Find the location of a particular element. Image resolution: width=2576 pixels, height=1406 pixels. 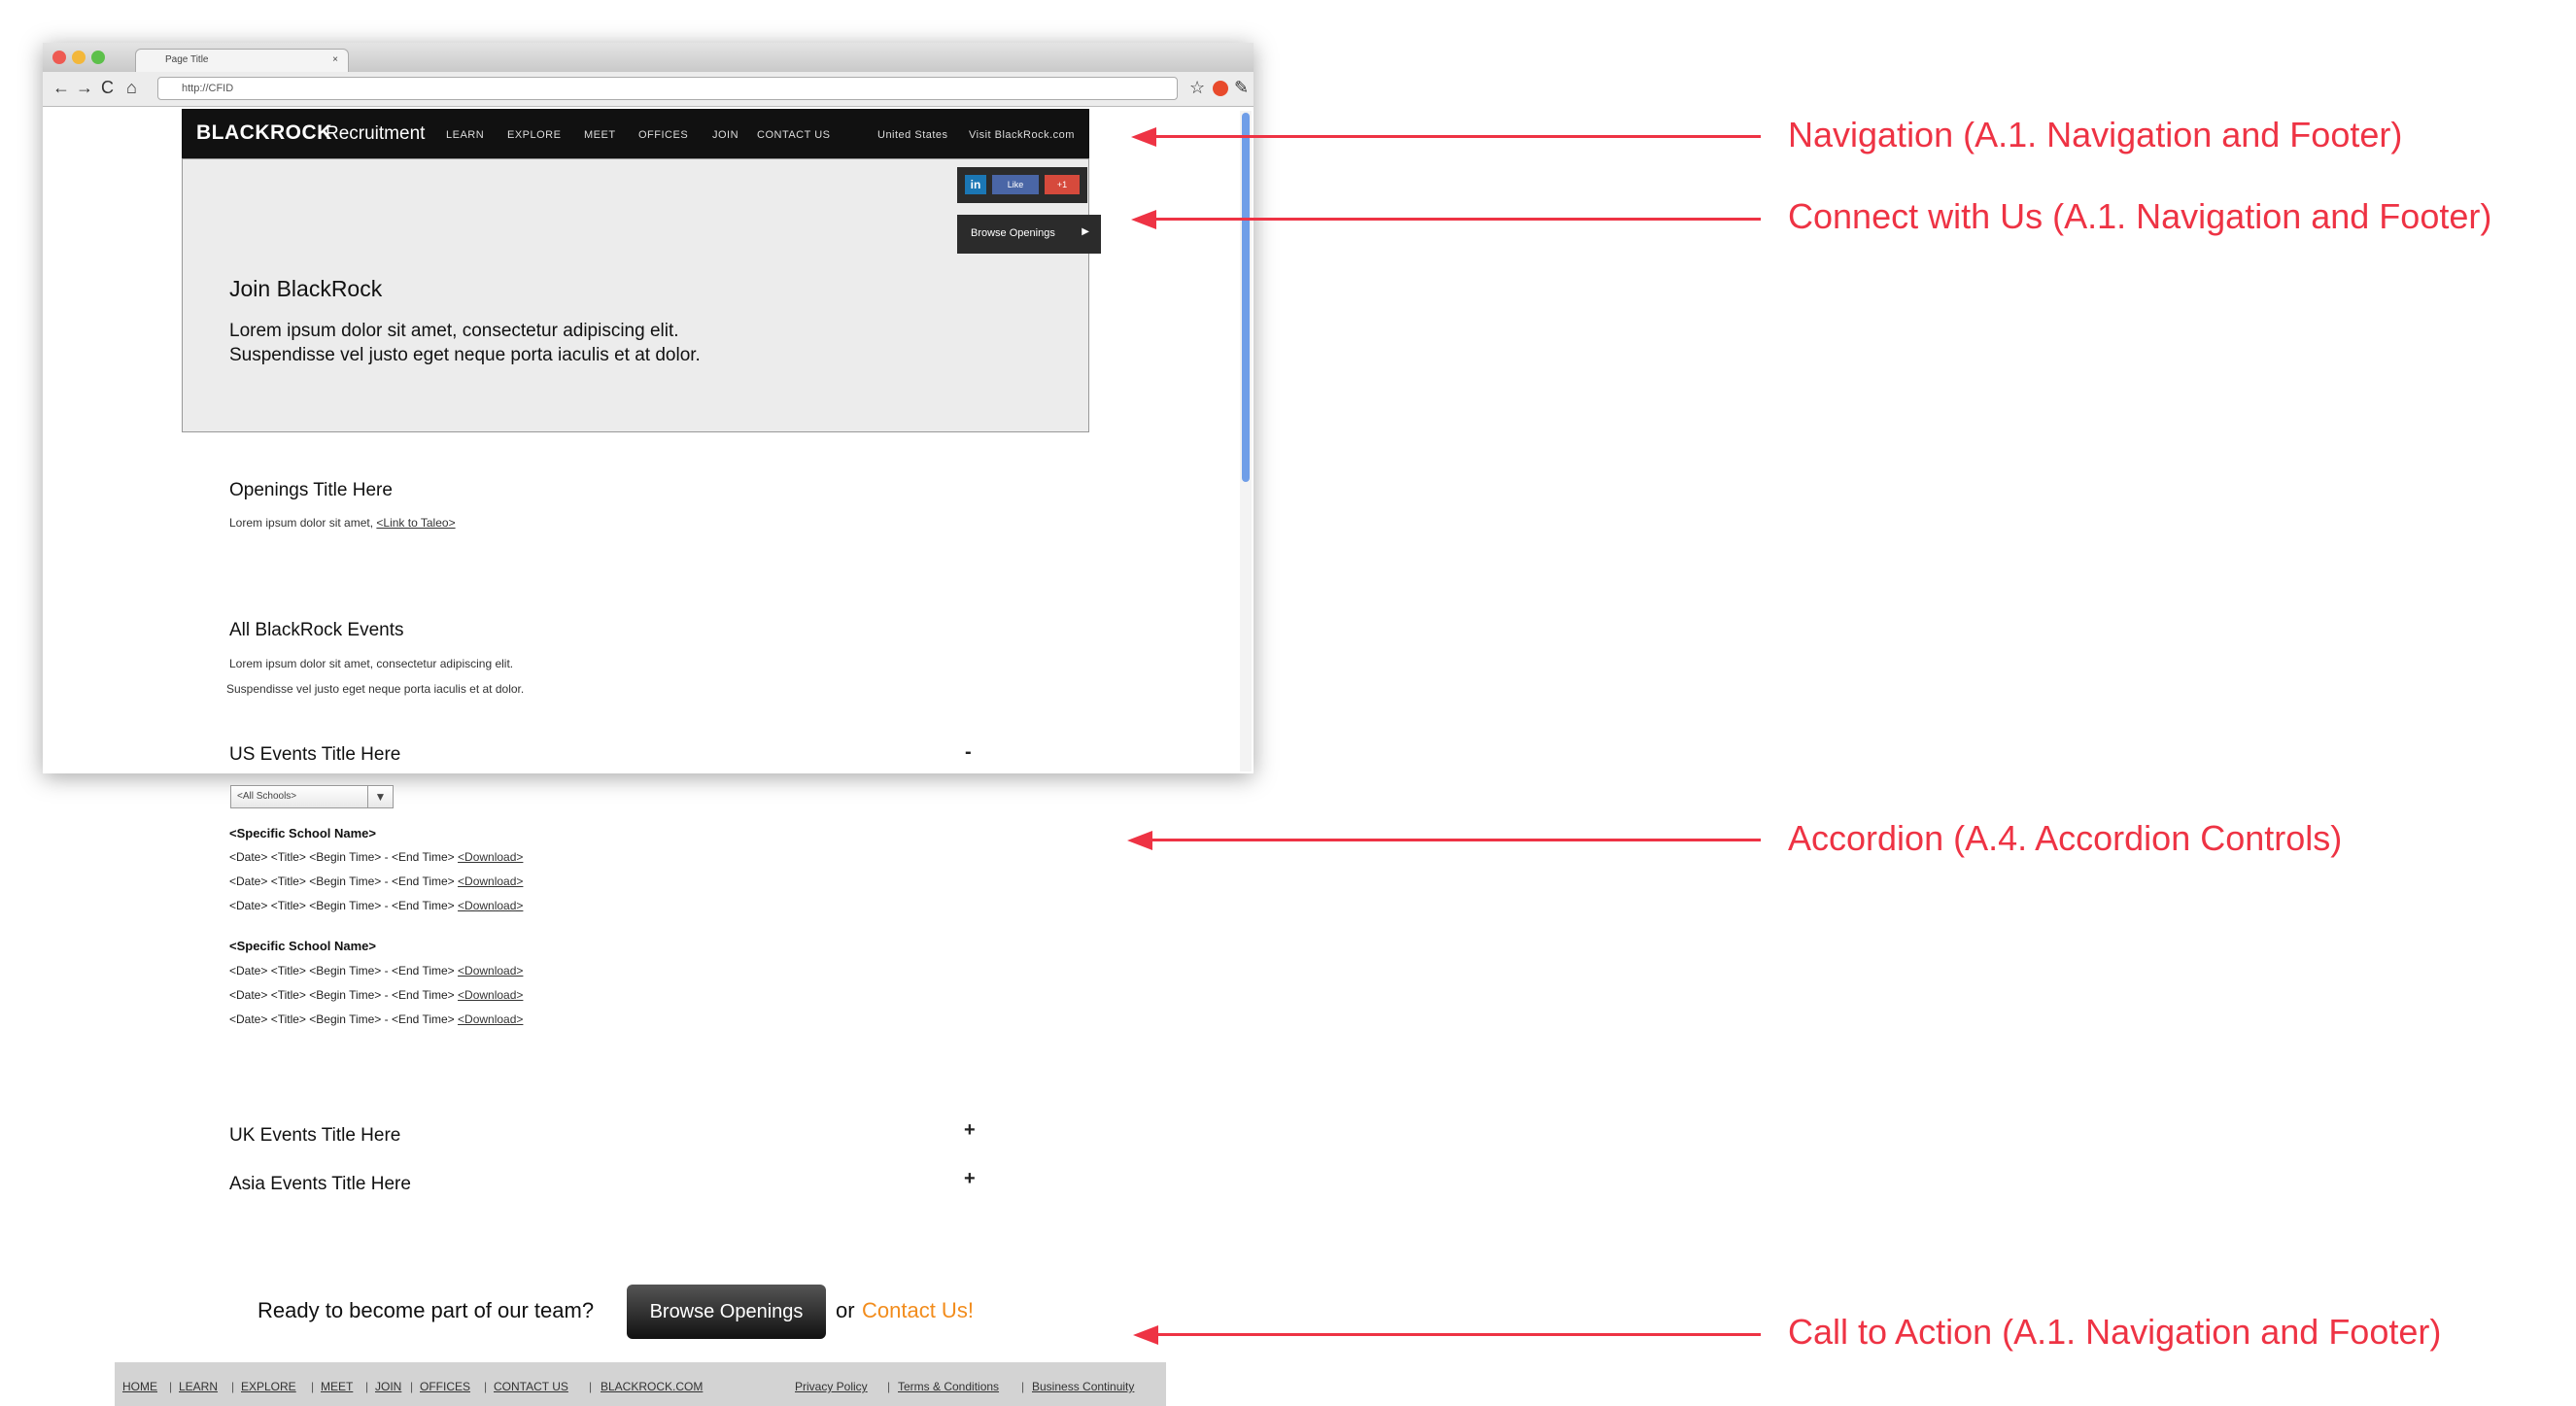

browser-toolbar: ← → C ⌂ http://CFID ☆ ✎ is located at coordinates (649, 89).